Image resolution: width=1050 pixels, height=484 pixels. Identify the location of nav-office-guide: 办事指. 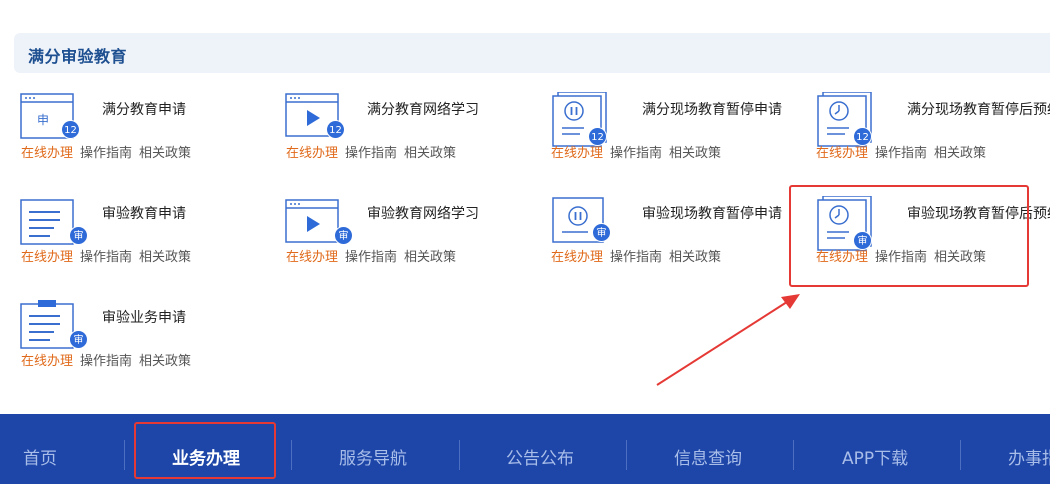
(1029, 456).